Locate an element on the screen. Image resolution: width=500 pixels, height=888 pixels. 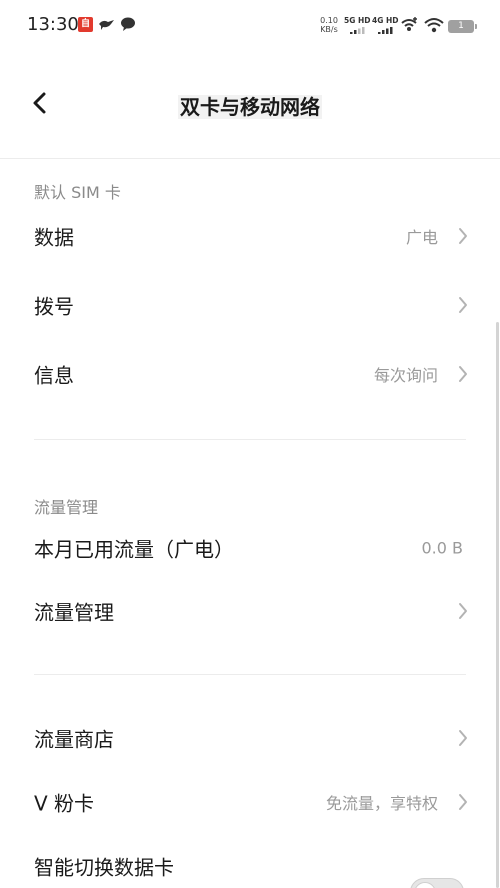
sim1-signal: 5G HD is located at coordinates (357, 25).